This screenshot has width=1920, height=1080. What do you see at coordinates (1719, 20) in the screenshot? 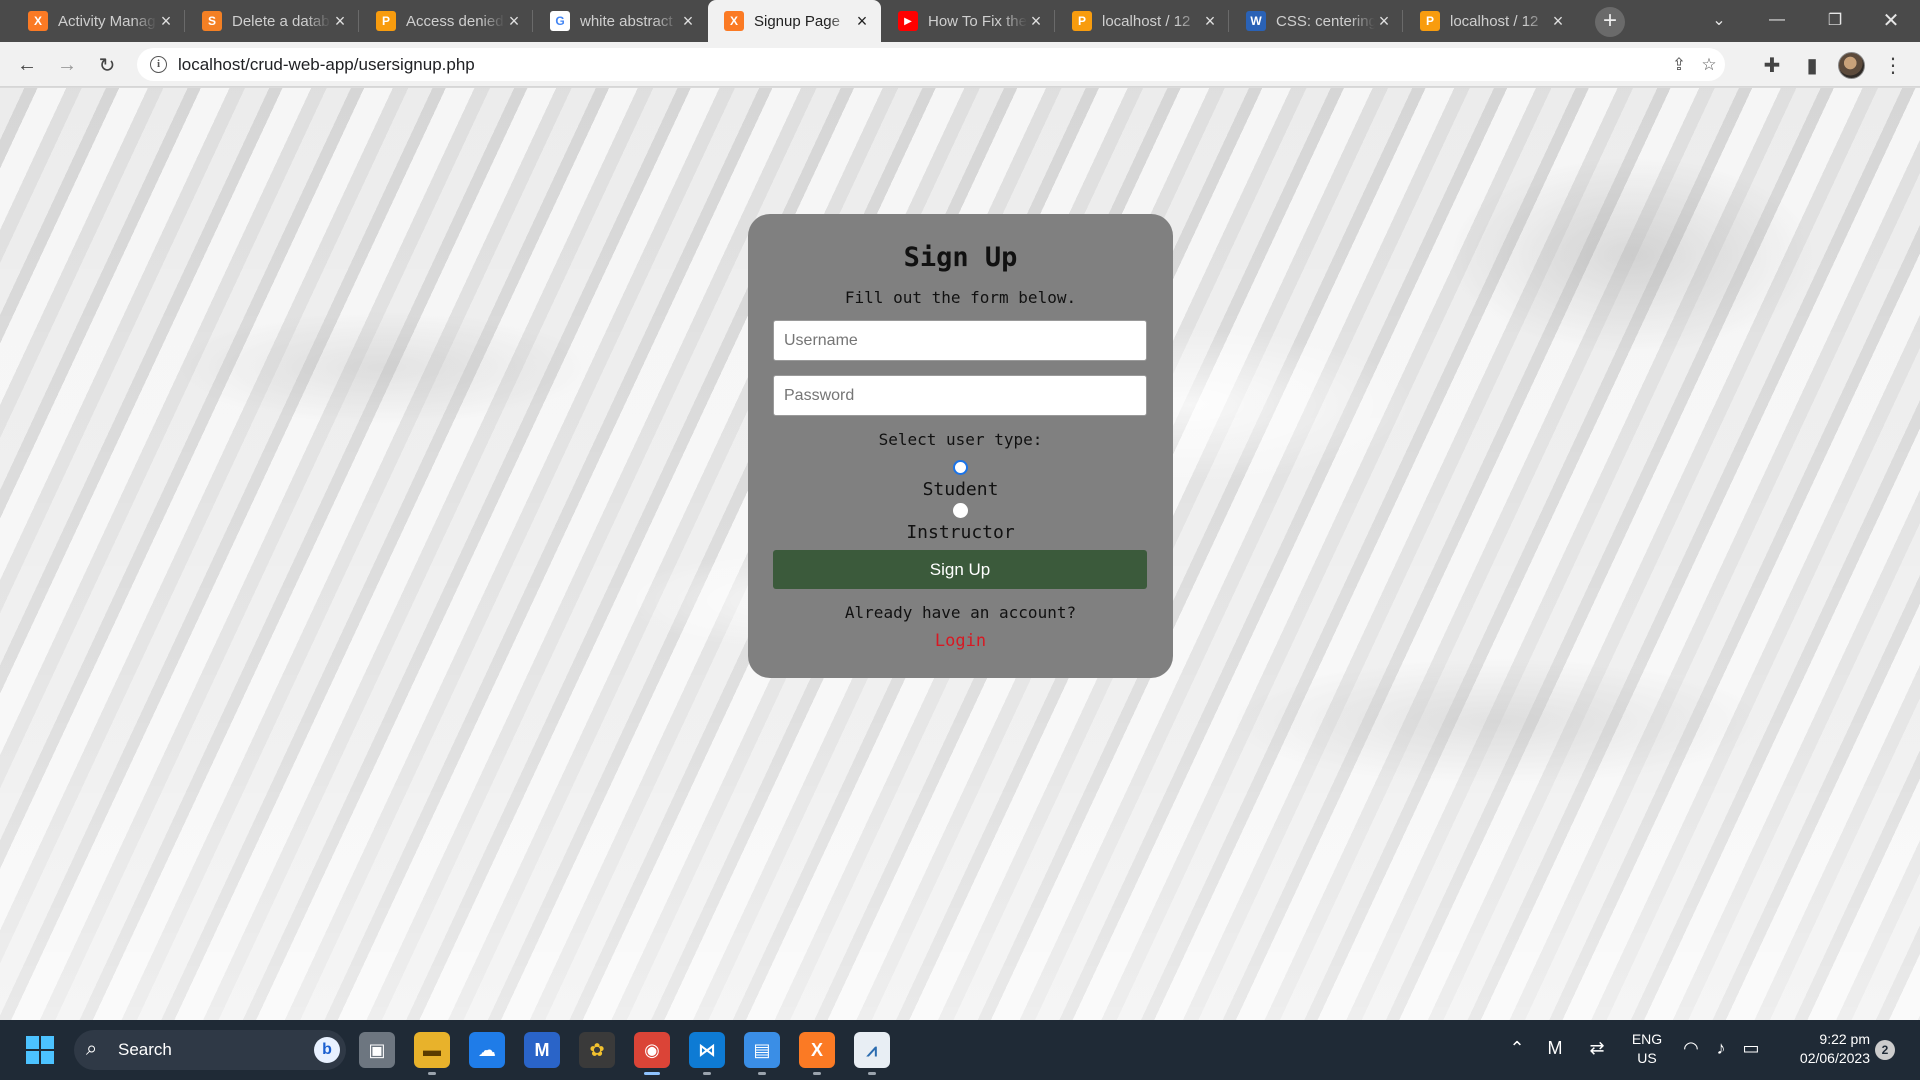
I see `tab-search-button: ⌄` at bounding box center [1719, 20].